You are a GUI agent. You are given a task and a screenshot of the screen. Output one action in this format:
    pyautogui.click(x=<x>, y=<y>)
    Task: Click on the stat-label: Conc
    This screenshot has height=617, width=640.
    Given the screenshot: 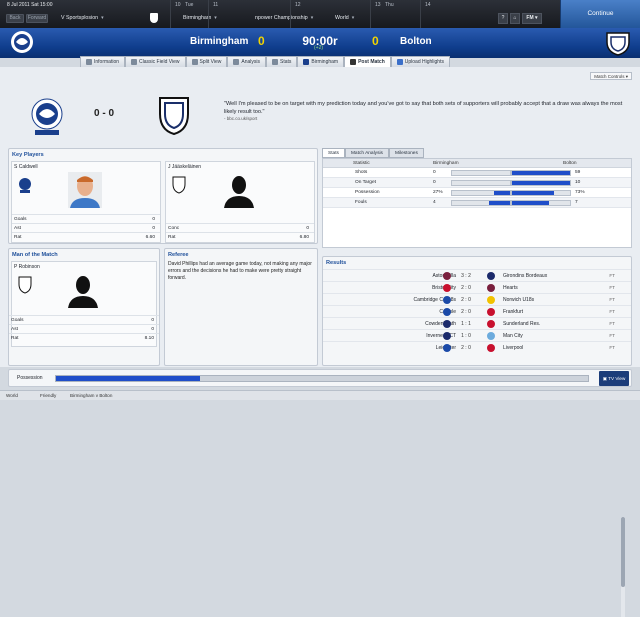 What is the action you would take?
    pyautogui.click(x=174, y=228)
    